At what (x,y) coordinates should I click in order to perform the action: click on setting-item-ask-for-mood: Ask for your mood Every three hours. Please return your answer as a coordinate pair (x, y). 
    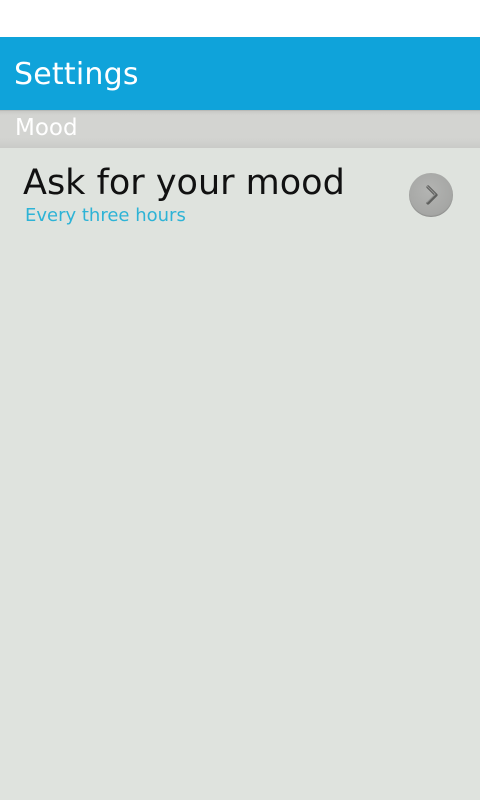
    Looking at the image, I should click on (240, 197).